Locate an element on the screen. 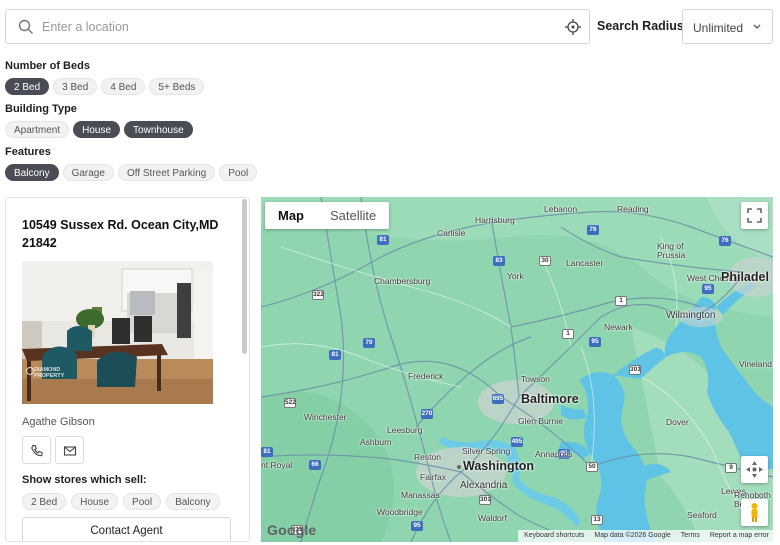 The width and height of the screenshot is (780, 545). map-label: Winchester is located at coordinates (325, 417).